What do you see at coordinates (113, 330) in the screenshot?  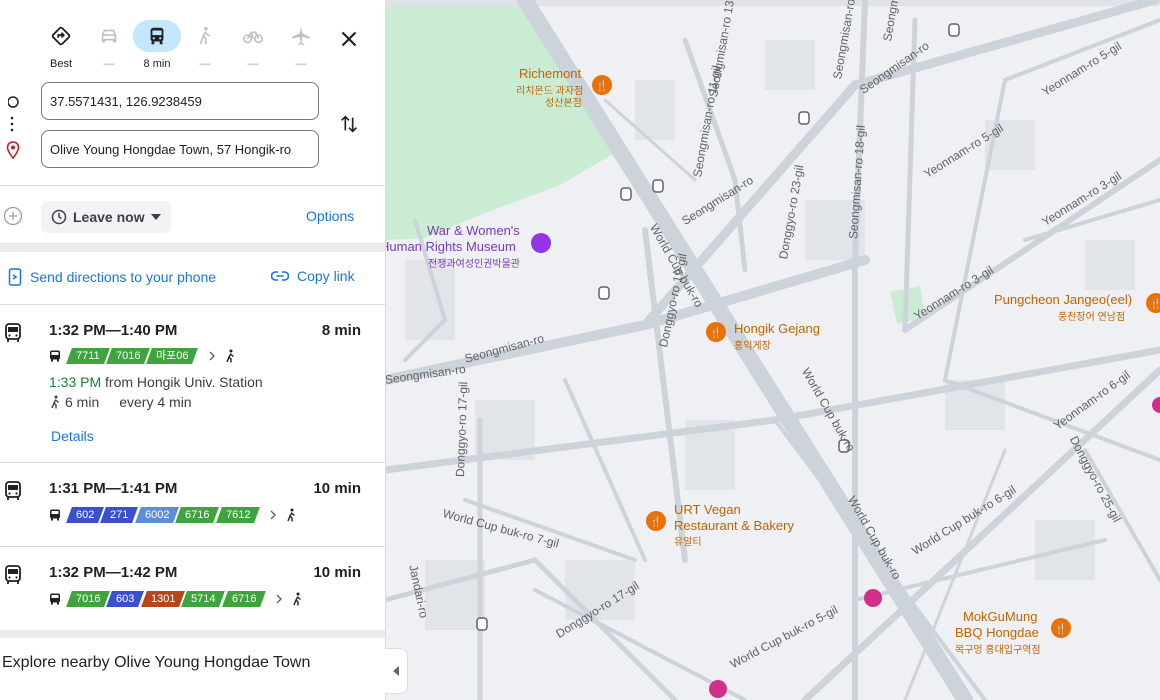 I see `route-time-range: 1:32 PM—1:40 PM` at bounding box center [113, 330].